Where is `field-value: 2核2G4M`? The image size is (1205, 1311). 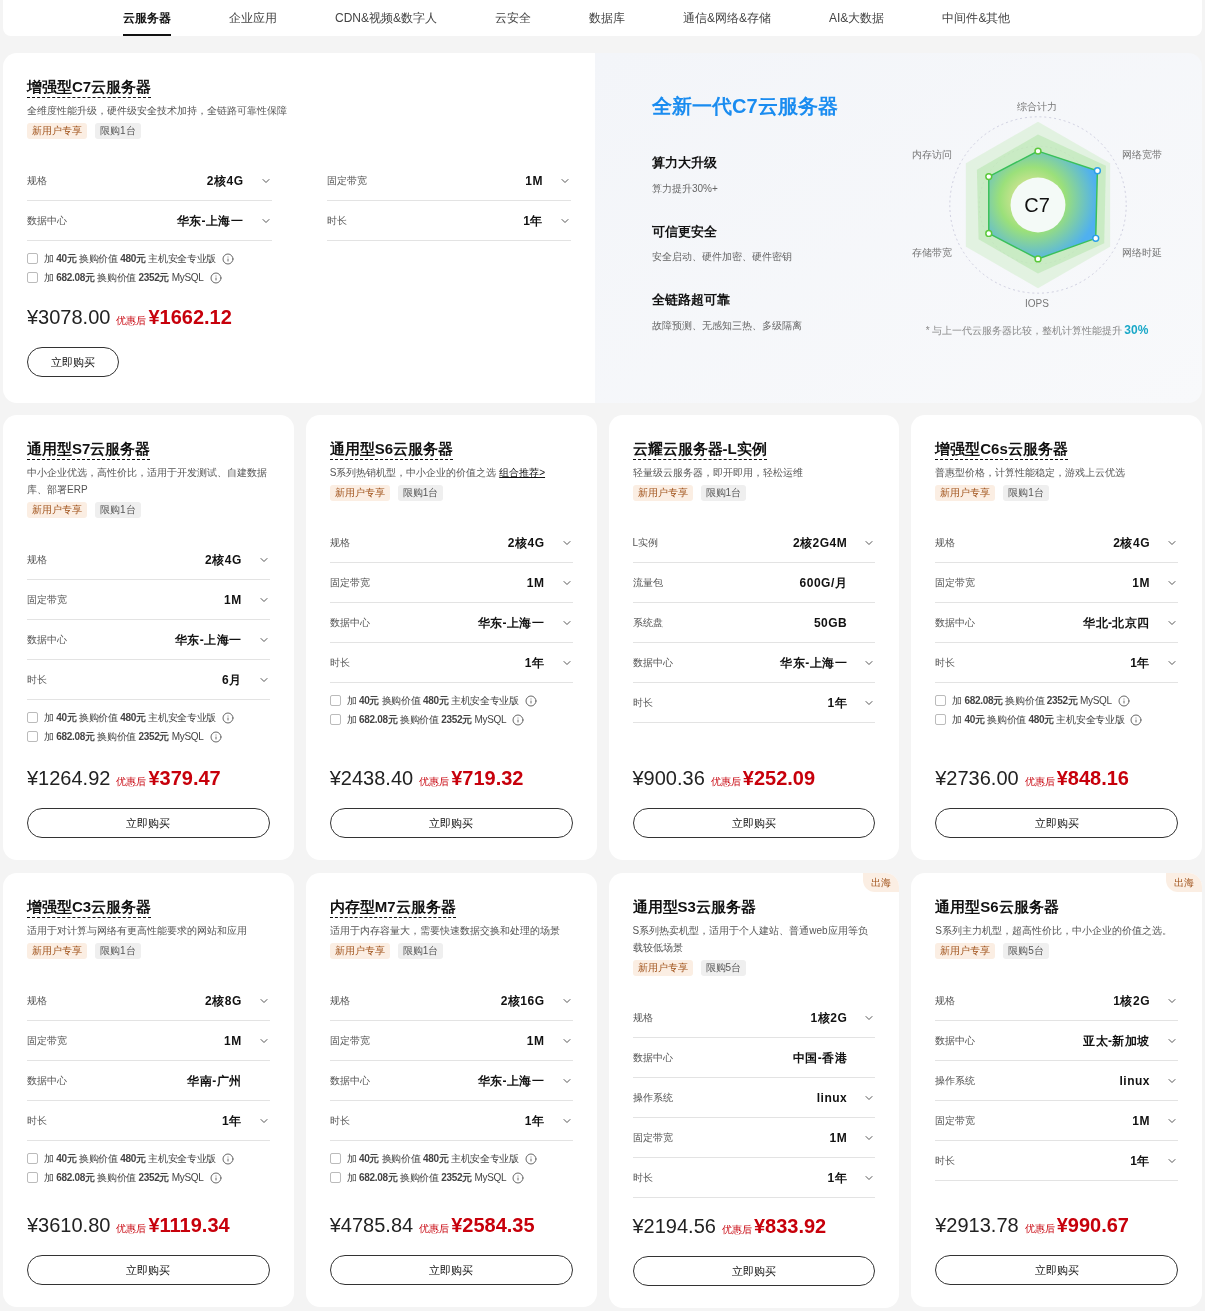
field-value: 2核2G4M is located at coordinates (820, 542).